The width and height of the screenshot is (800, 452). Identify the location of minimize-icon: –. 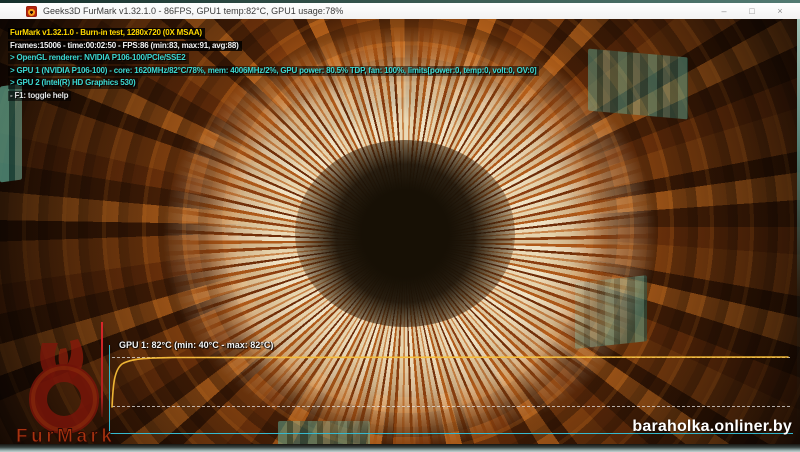
(724, 11).